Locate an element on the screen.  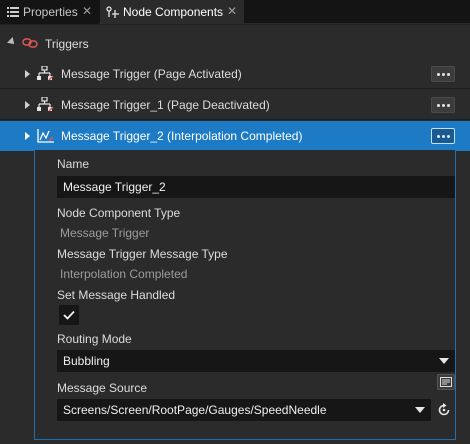
routing-mode-value: Bubbling is located at coordinates (86, 361).